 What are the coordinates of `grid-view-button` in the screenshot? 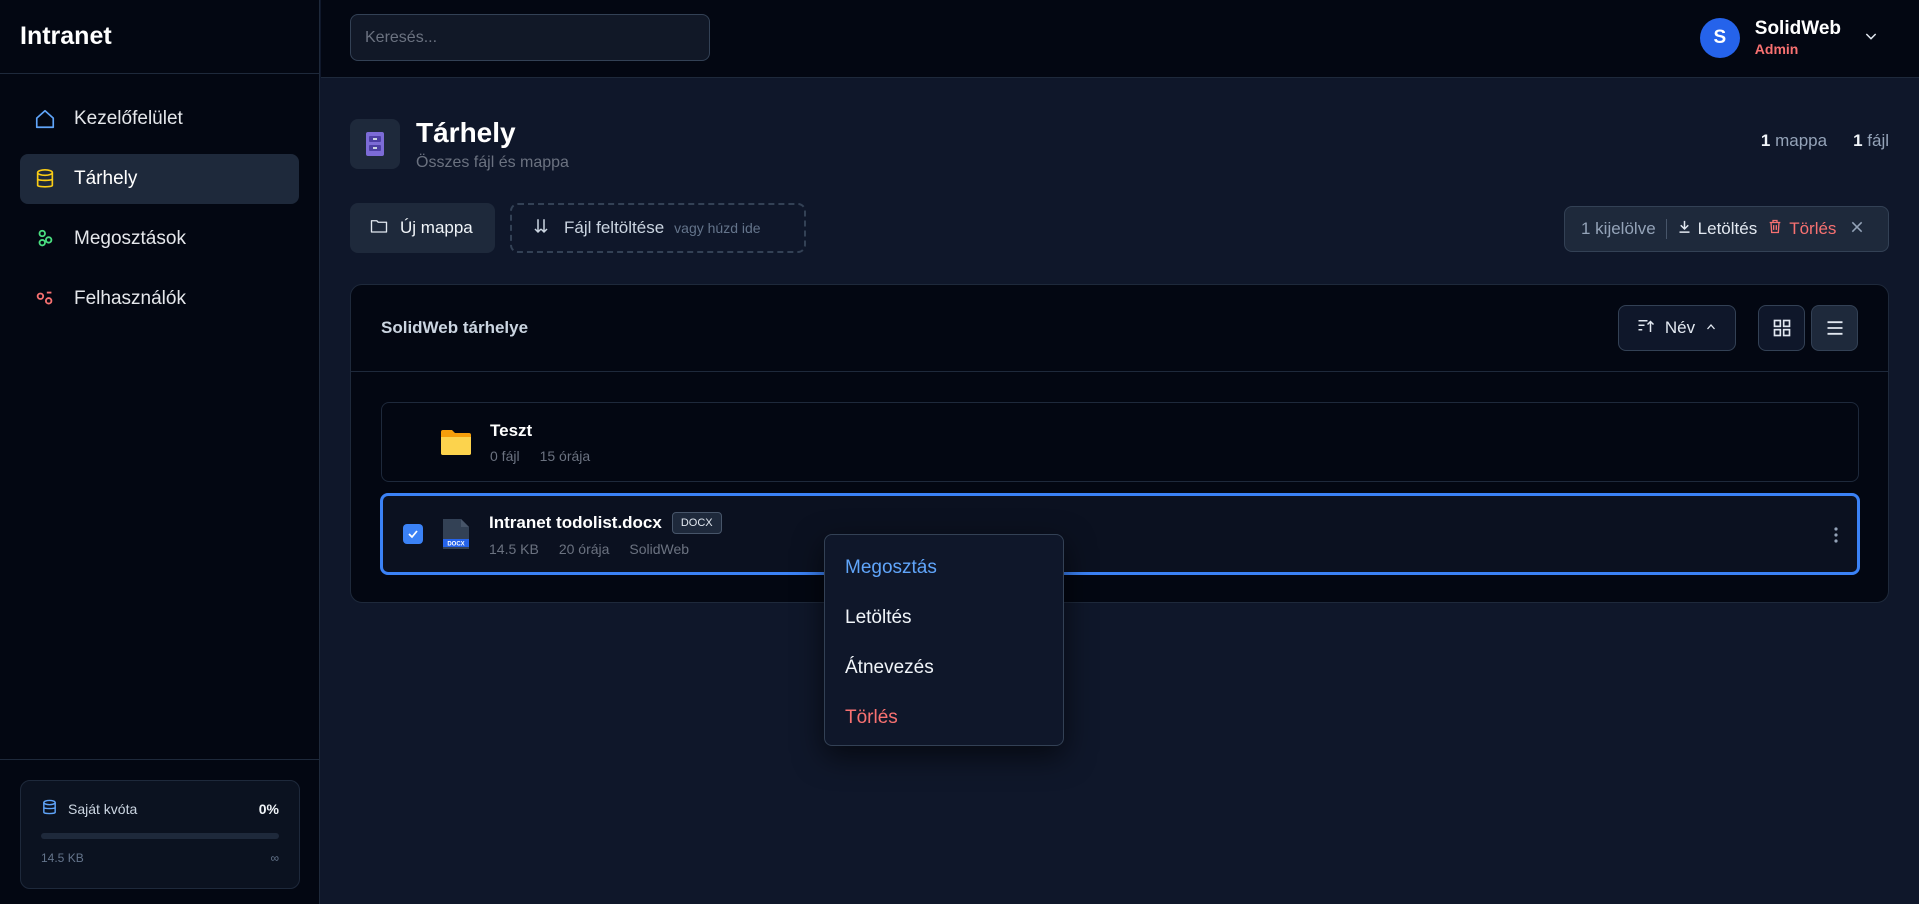 It's located at (1781, 328).